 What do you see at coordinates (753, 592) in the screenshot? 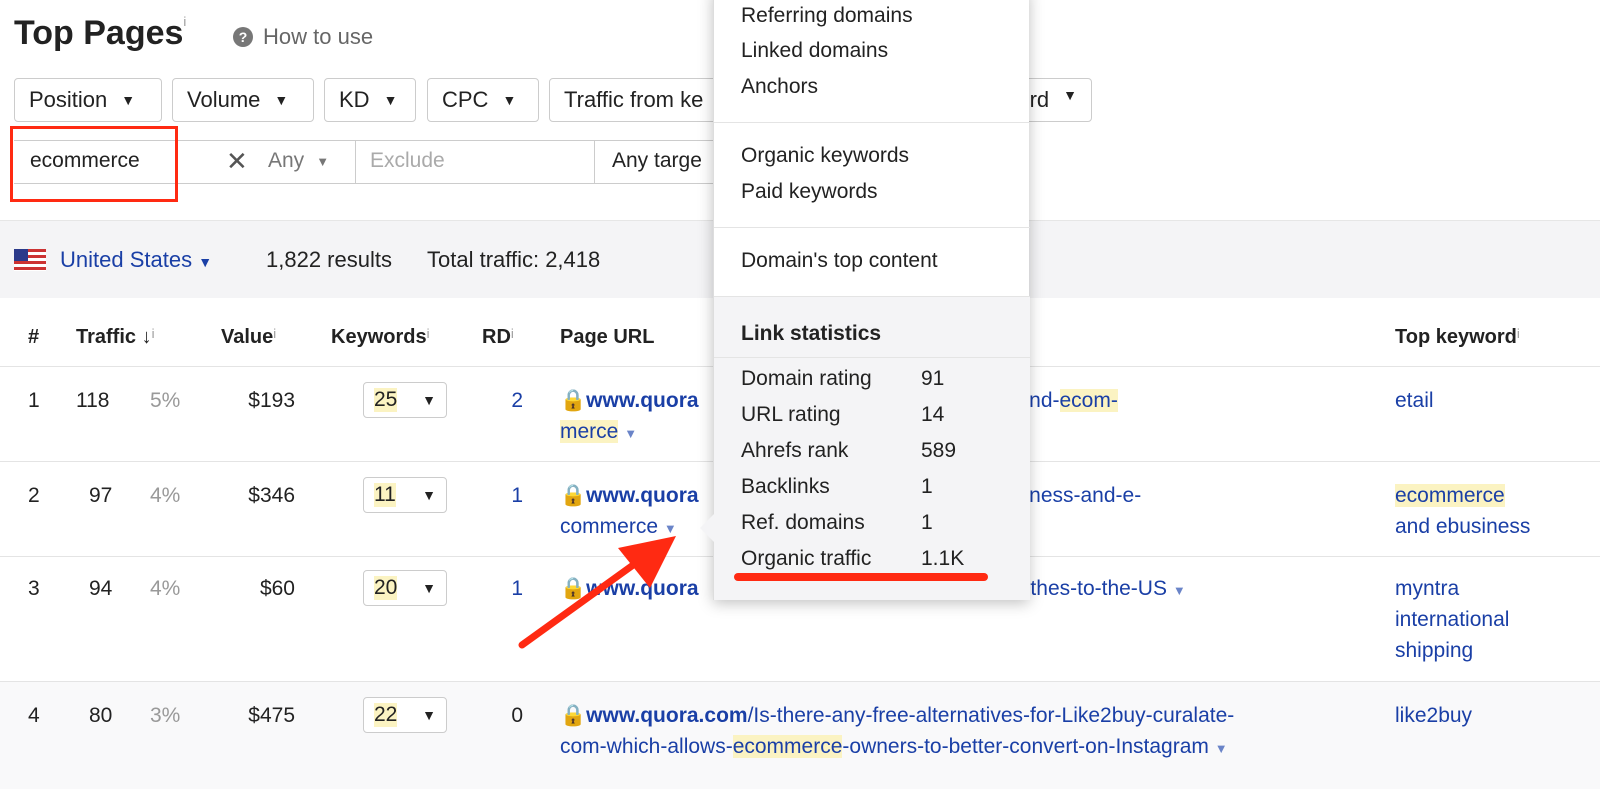
I see `annotation-layer` at bounding box center [753, 592].